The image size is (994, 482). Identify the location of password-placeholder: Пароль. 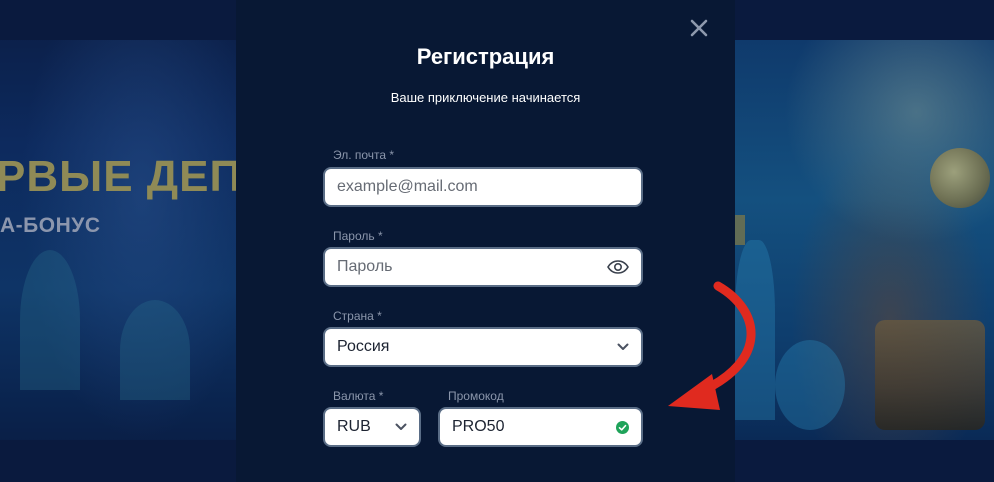
(365, 266).